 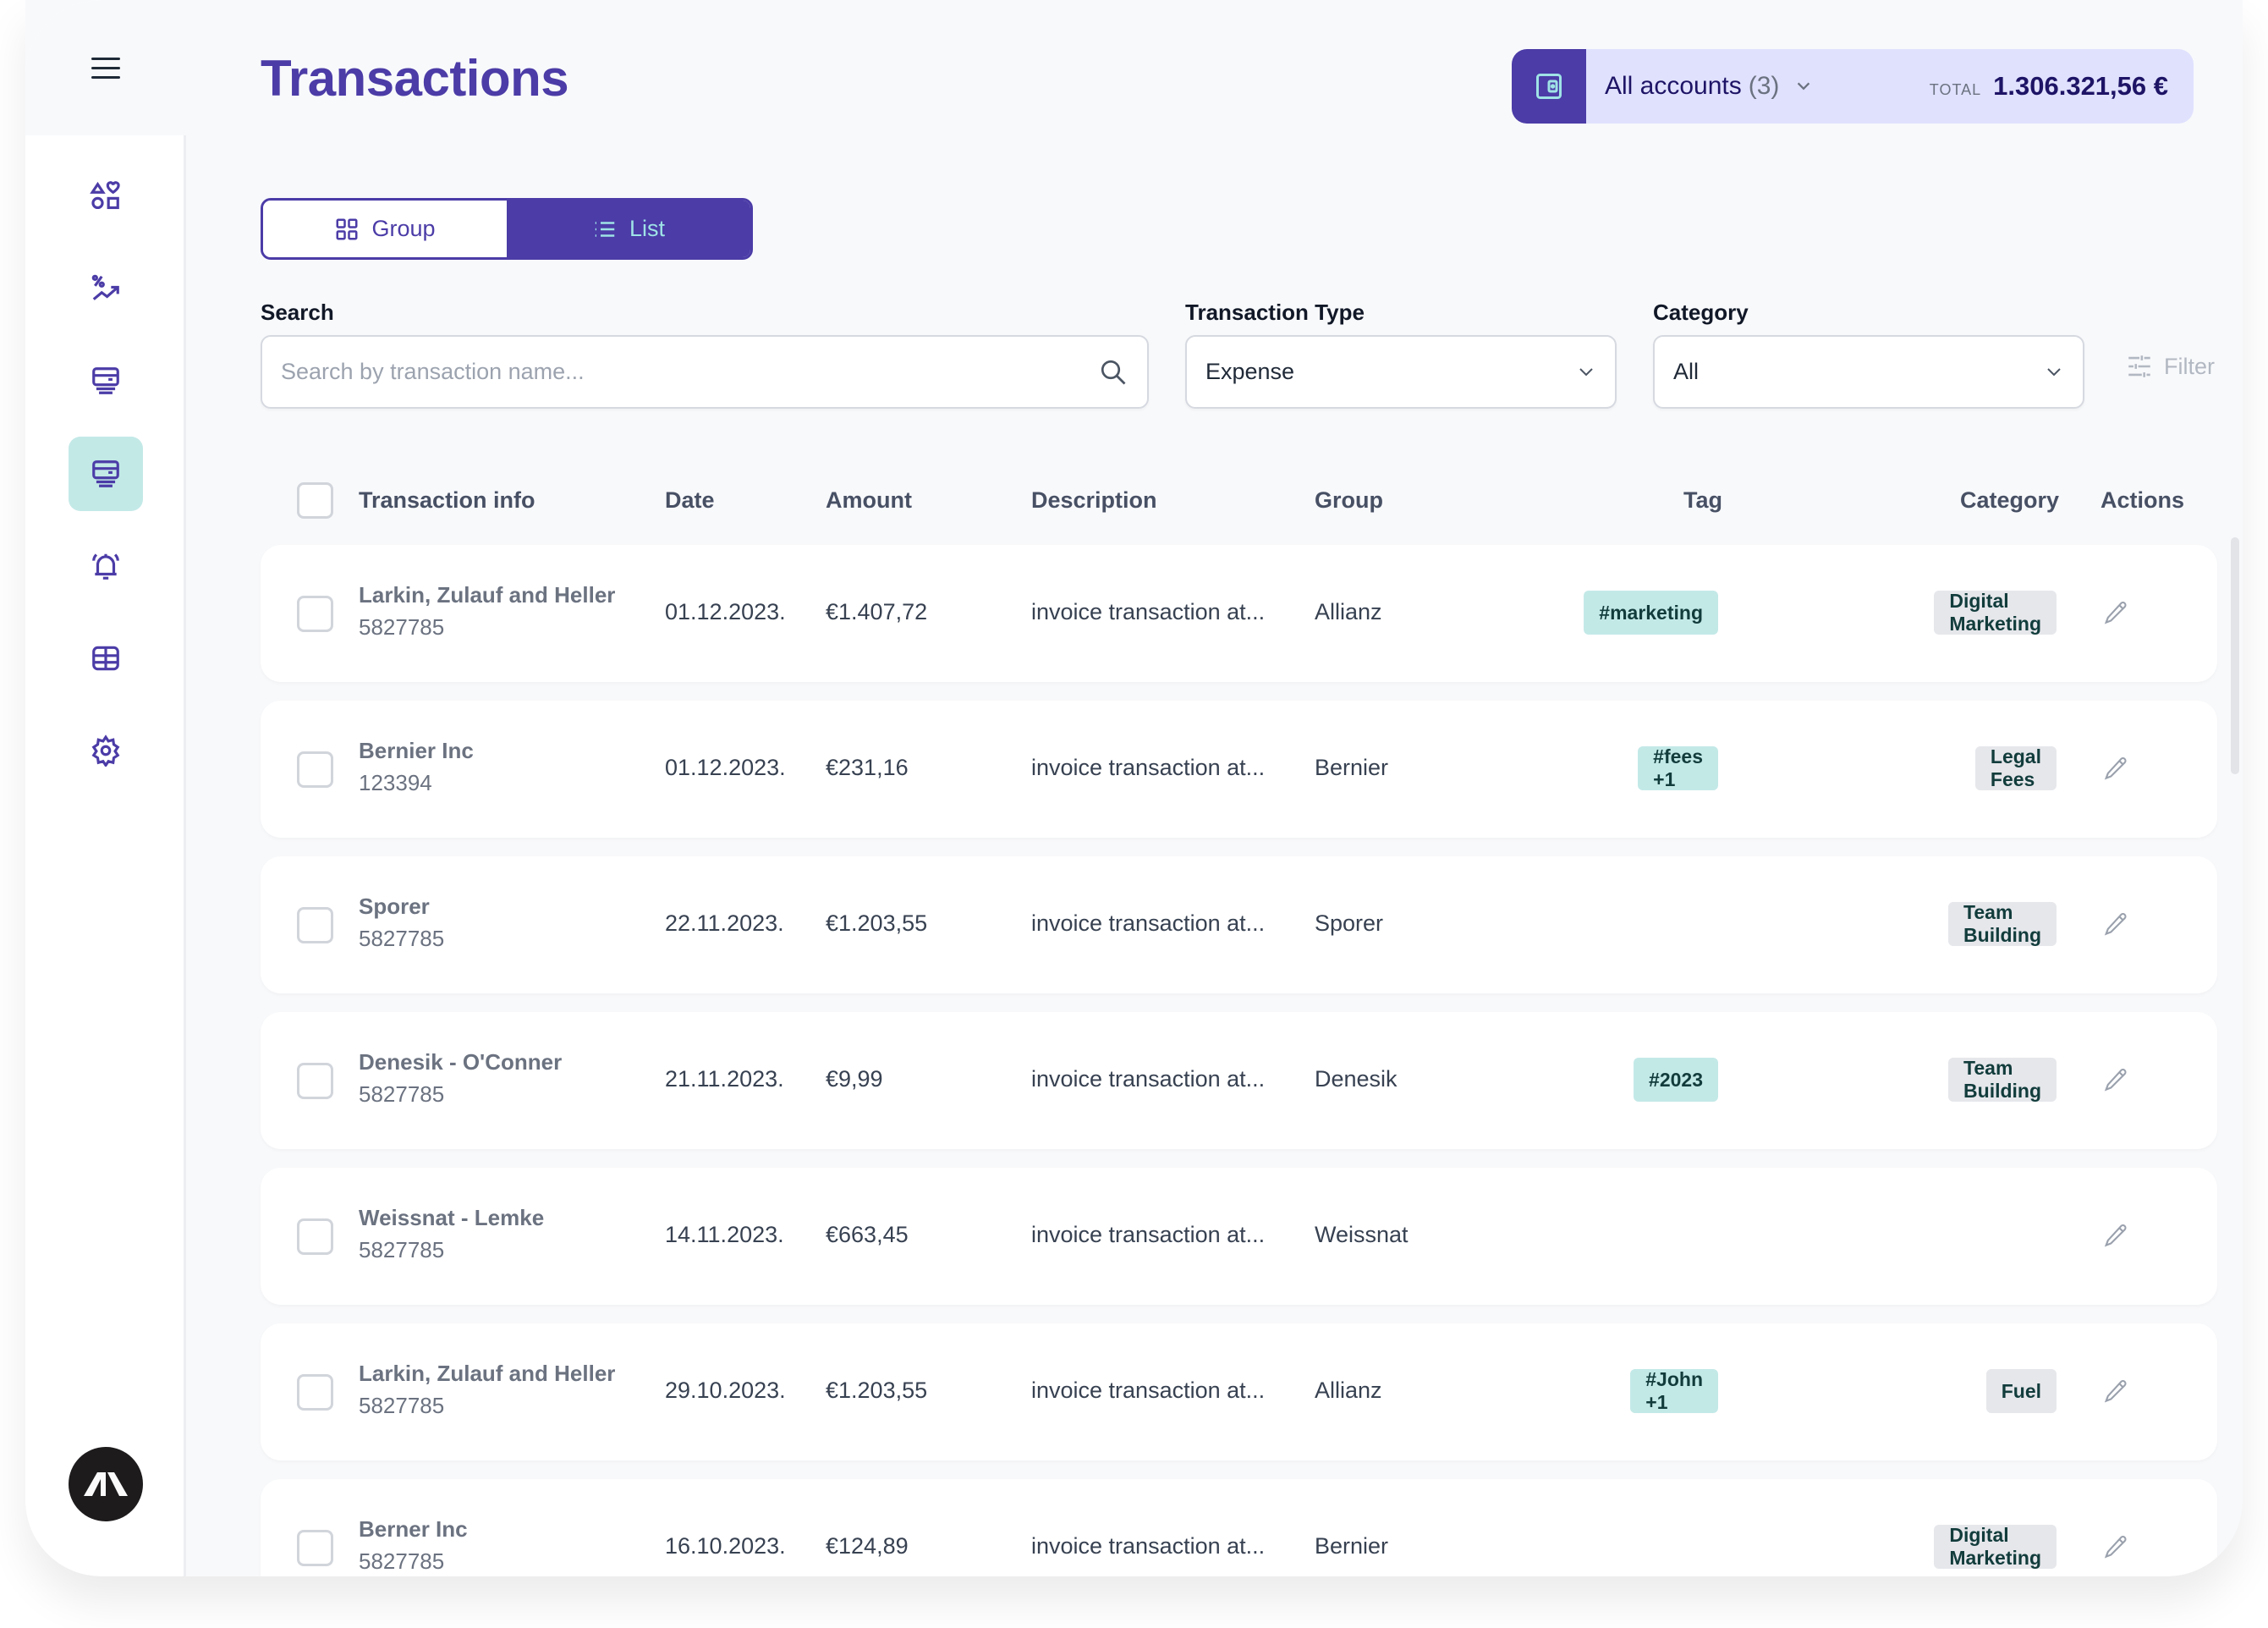 I want to click on sidebar-item-investments, so click(x=106, y=289).